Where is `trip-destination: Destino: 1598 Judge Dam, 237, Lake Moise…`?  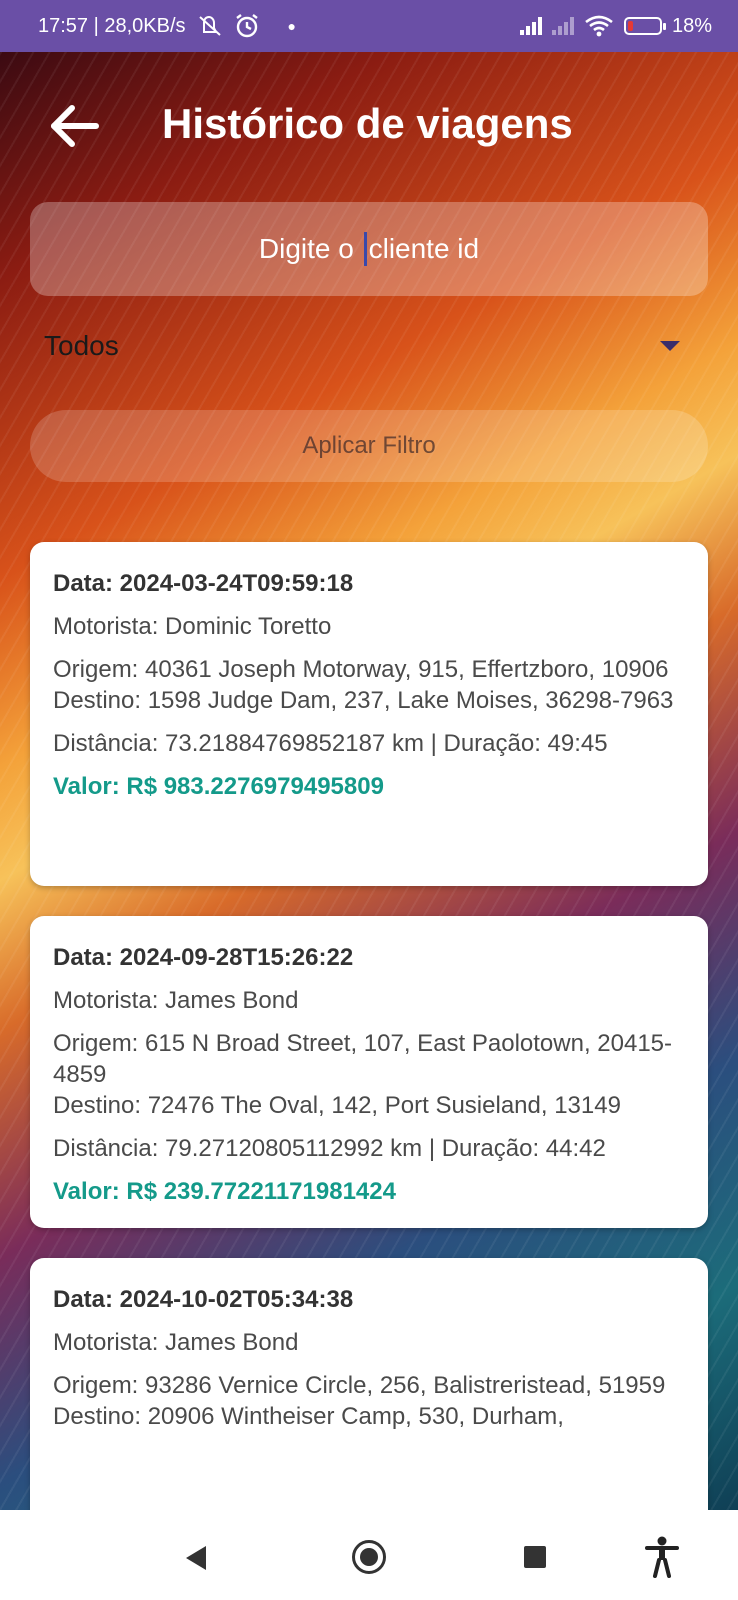 trip-destination: Destino: 1598 Judge Dam, 237, Lake Moise… is located at coordinates (363, 700).